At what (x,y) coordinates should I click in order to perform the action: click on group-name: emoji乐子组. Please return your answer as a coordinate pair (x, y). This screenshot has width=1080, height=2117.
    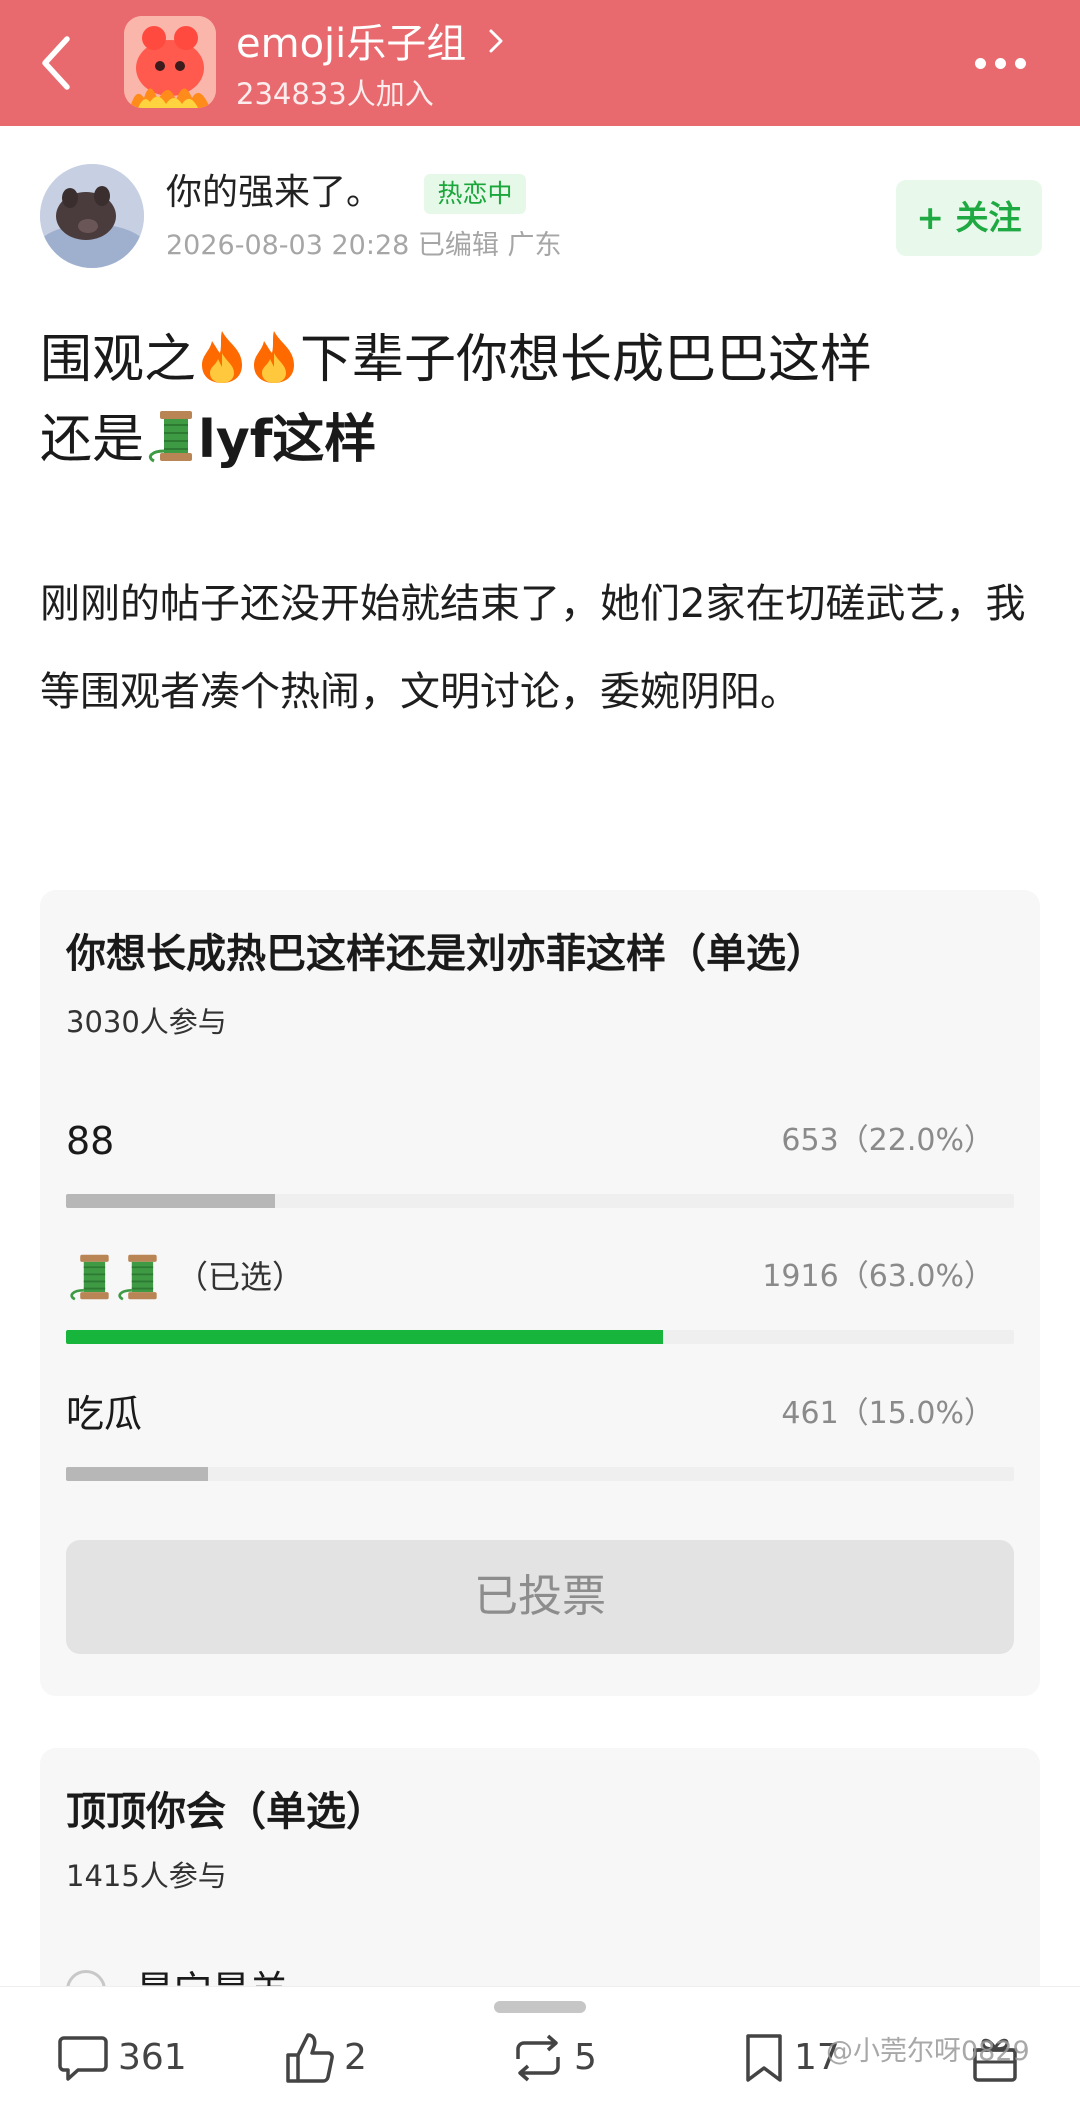
    Looking at the image, I should click on (351, 44).